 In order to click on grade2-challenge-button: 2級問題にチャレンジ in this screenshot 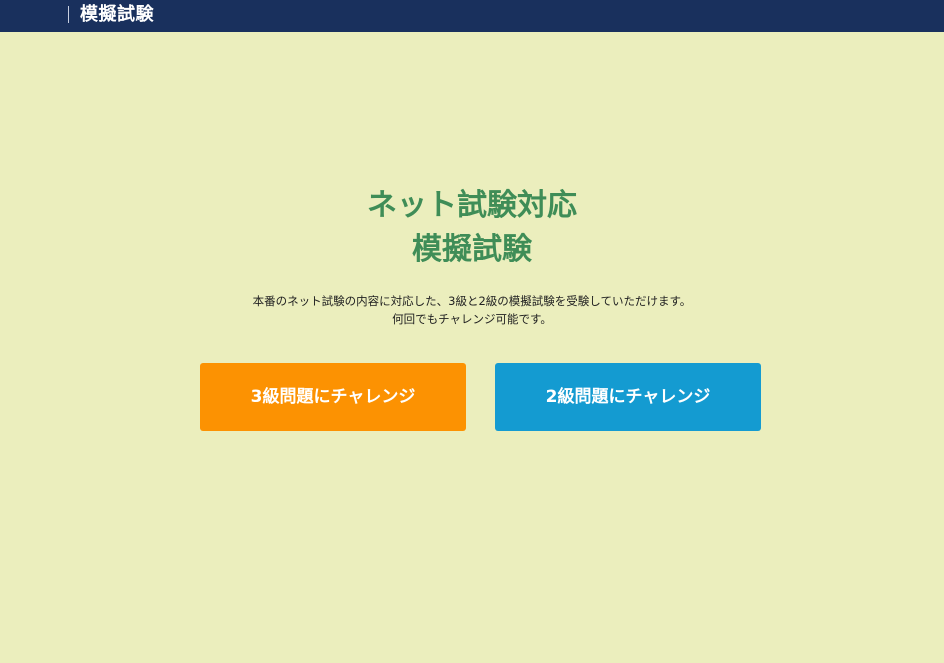, I will do `click(628, 397)`.